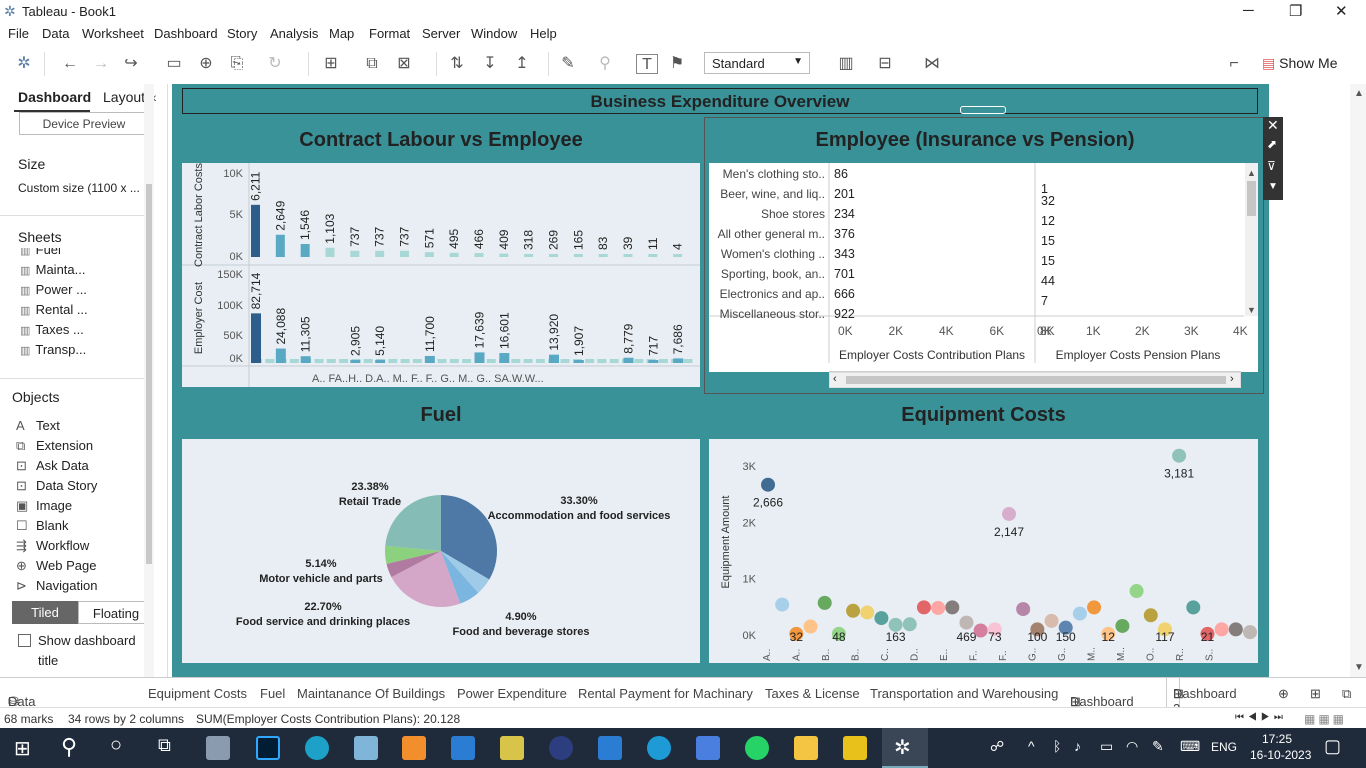  What do you see at coordinates (1359, 93) in the screenshot?
I see `scroll-up-icon: ▲` at bounding box center [1359, 93].